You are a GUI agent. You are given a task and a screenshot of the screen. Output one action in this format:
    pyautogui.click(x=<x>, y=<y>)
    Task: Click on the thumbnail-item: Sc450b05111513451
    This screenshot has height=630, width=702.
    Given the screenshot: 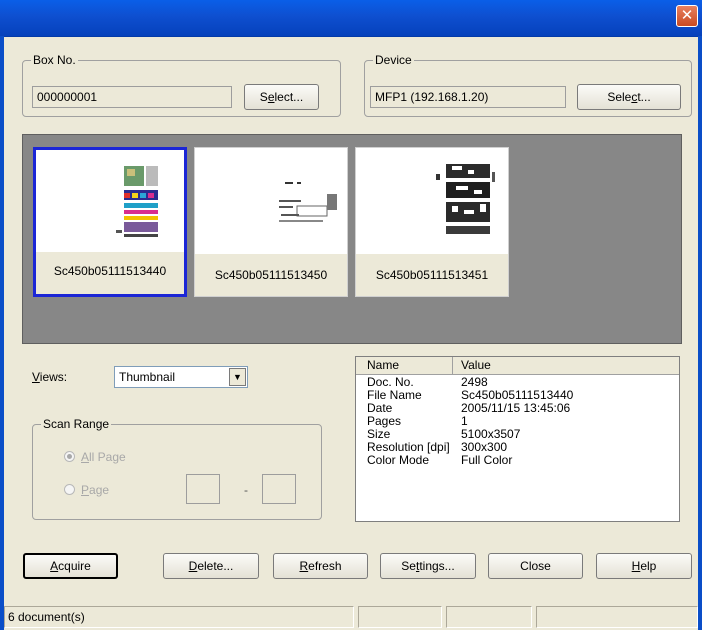 What is the action you would take?
    pyautogui.click(x=432, y=222)
    